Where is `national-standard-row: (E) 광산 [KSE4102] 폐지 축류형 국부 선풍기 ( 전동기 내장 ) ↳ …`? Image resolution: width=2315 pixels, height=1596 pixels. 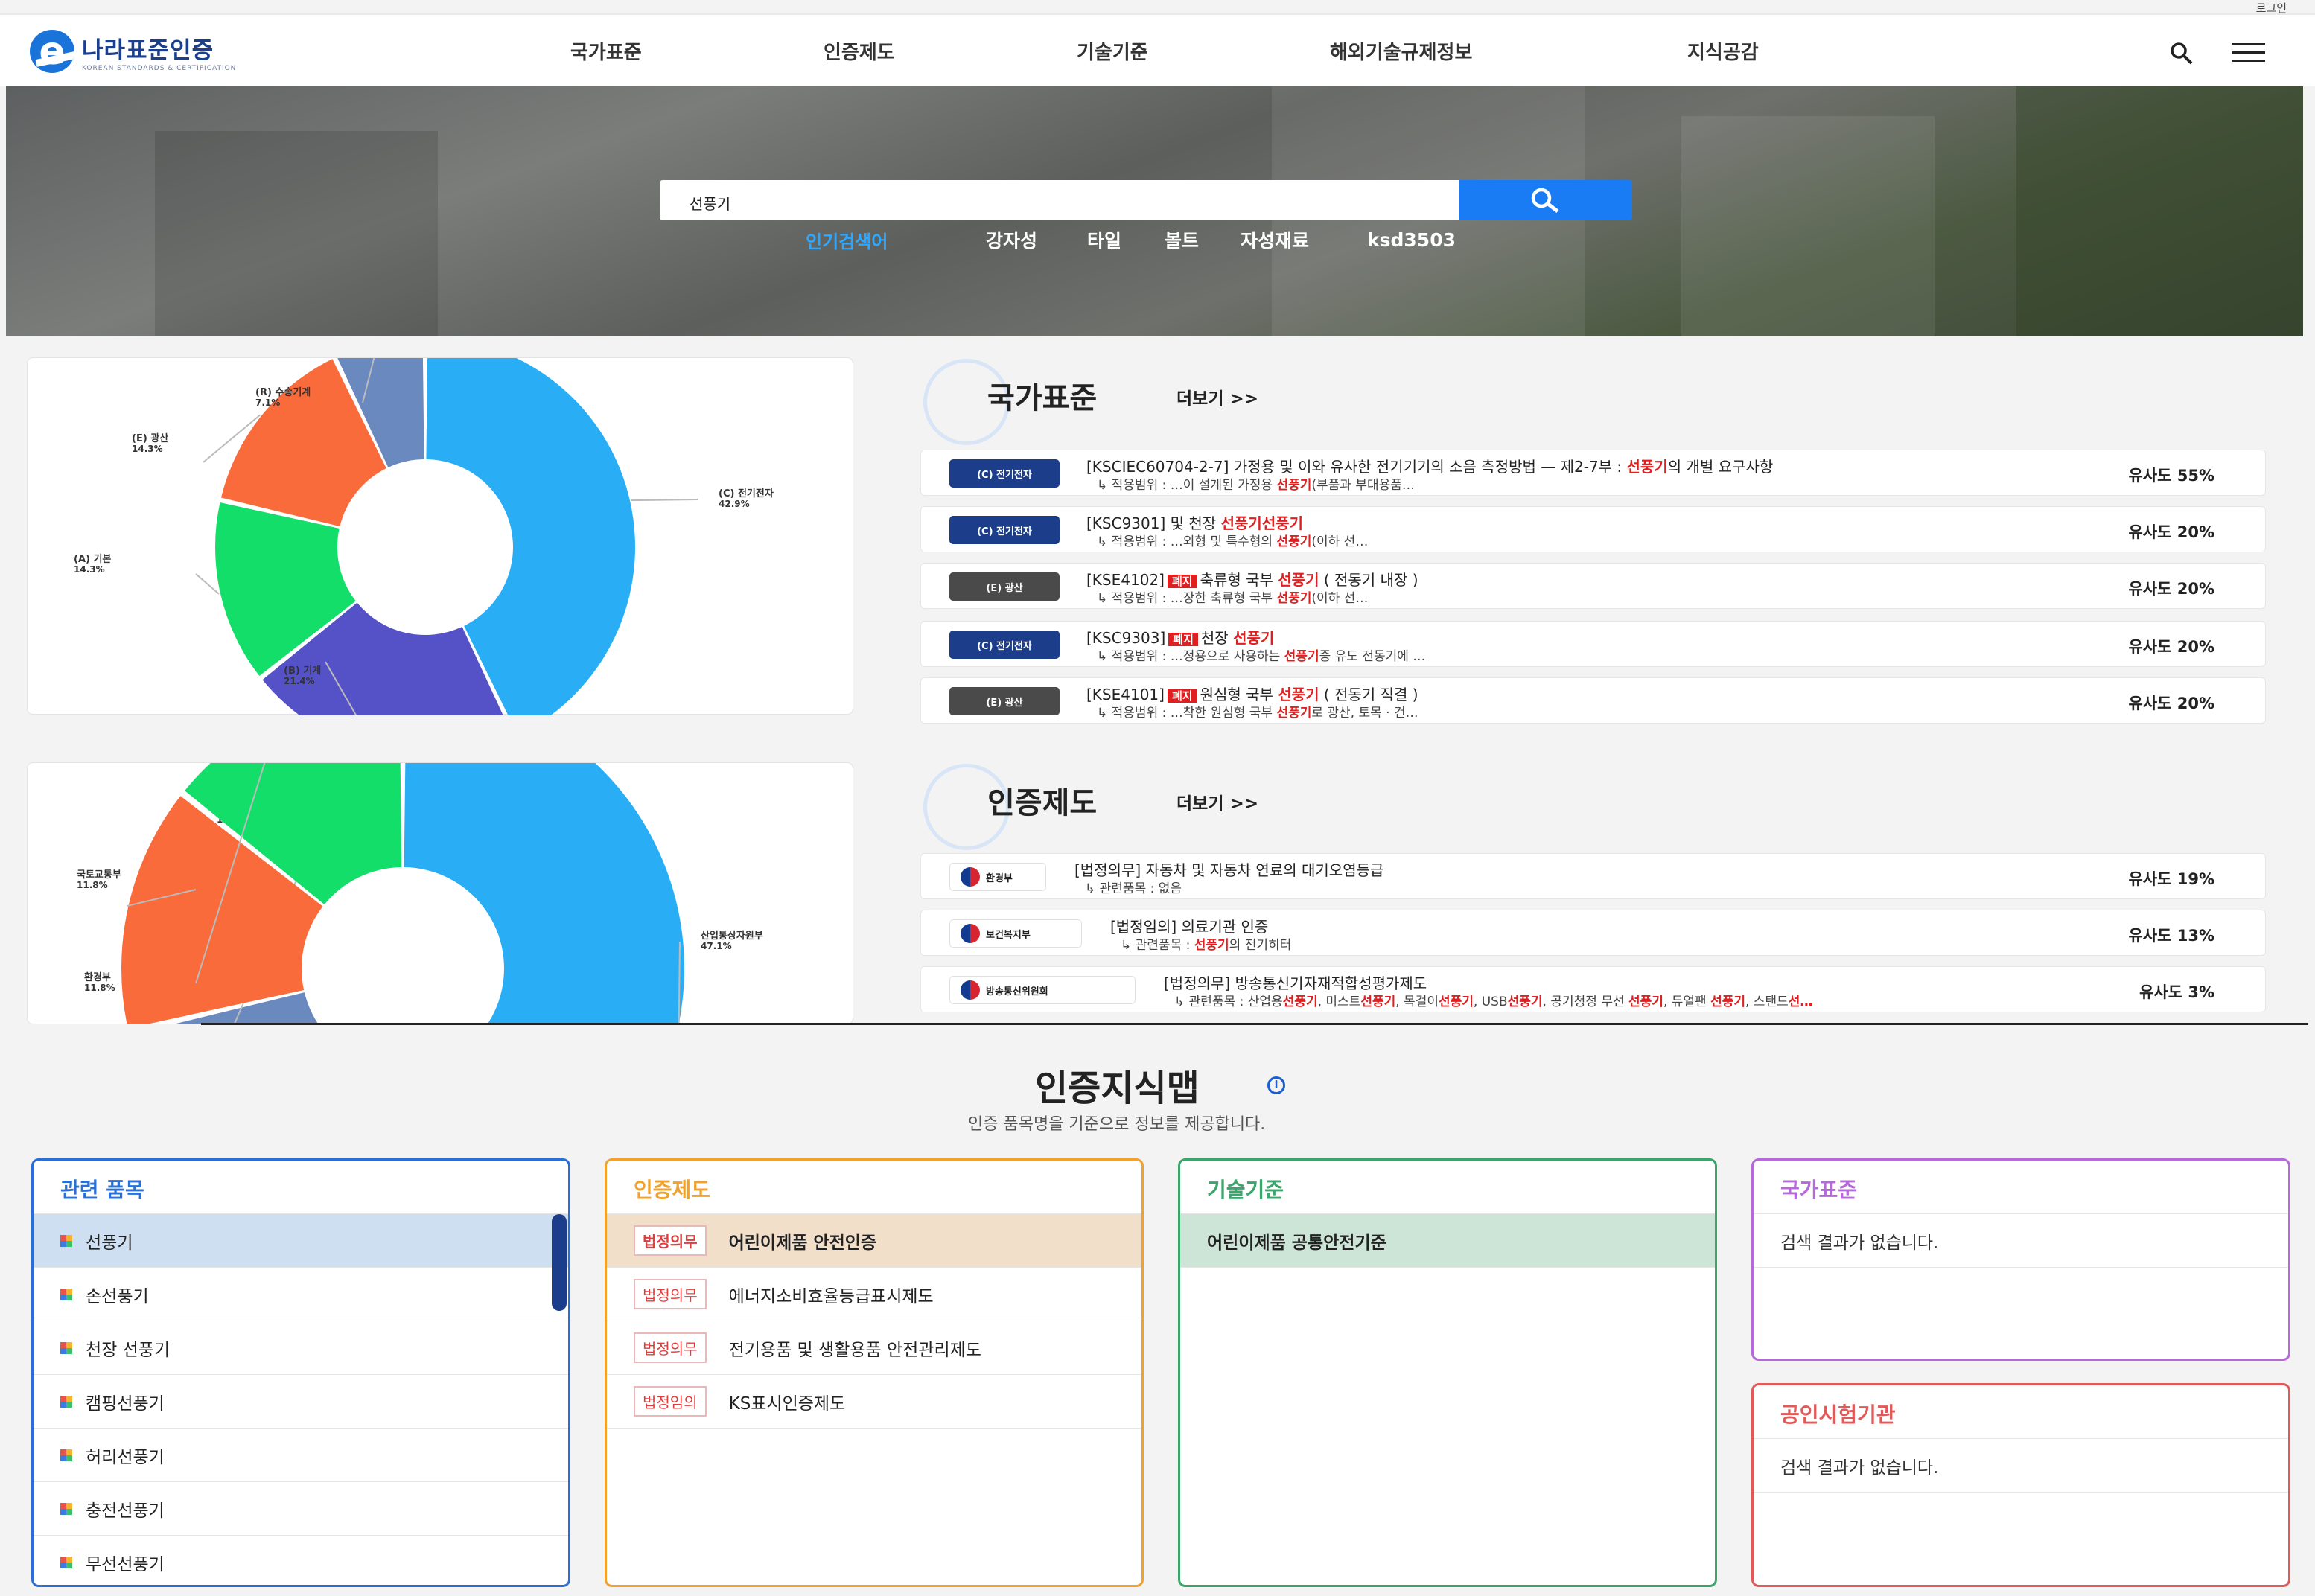 national-standard-row: (E) 광산 [KSE4102] 폐지 축류형 국부 선풍기 ( 전동기 내장 ) ↳ … is located at coordinates (1593, 586).